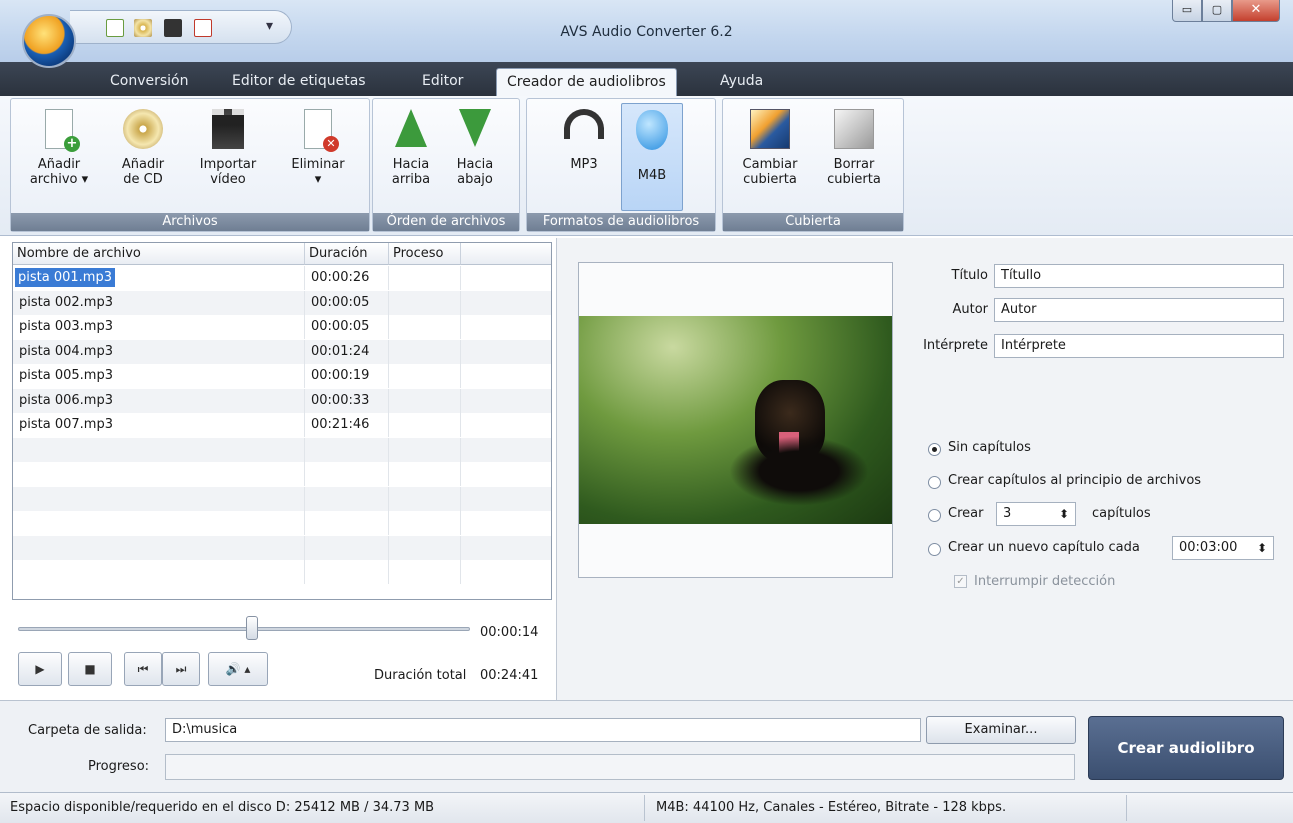 This screenshot has width=1293, height=823. What do you see at coordinates (49, 41) in the screenshot?
I see `app-menu-button` at bounding box center [49, 41].